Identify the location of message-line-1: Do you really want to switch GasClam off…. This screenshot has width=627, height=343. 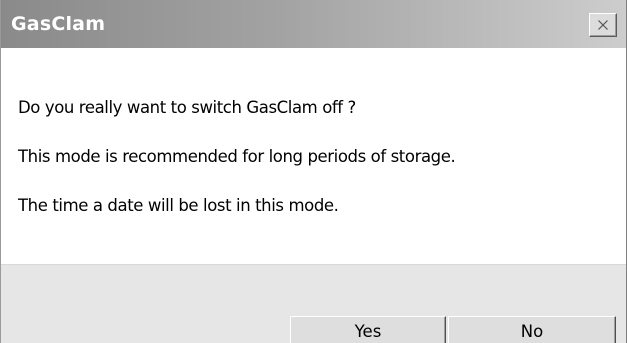
(187, 107).